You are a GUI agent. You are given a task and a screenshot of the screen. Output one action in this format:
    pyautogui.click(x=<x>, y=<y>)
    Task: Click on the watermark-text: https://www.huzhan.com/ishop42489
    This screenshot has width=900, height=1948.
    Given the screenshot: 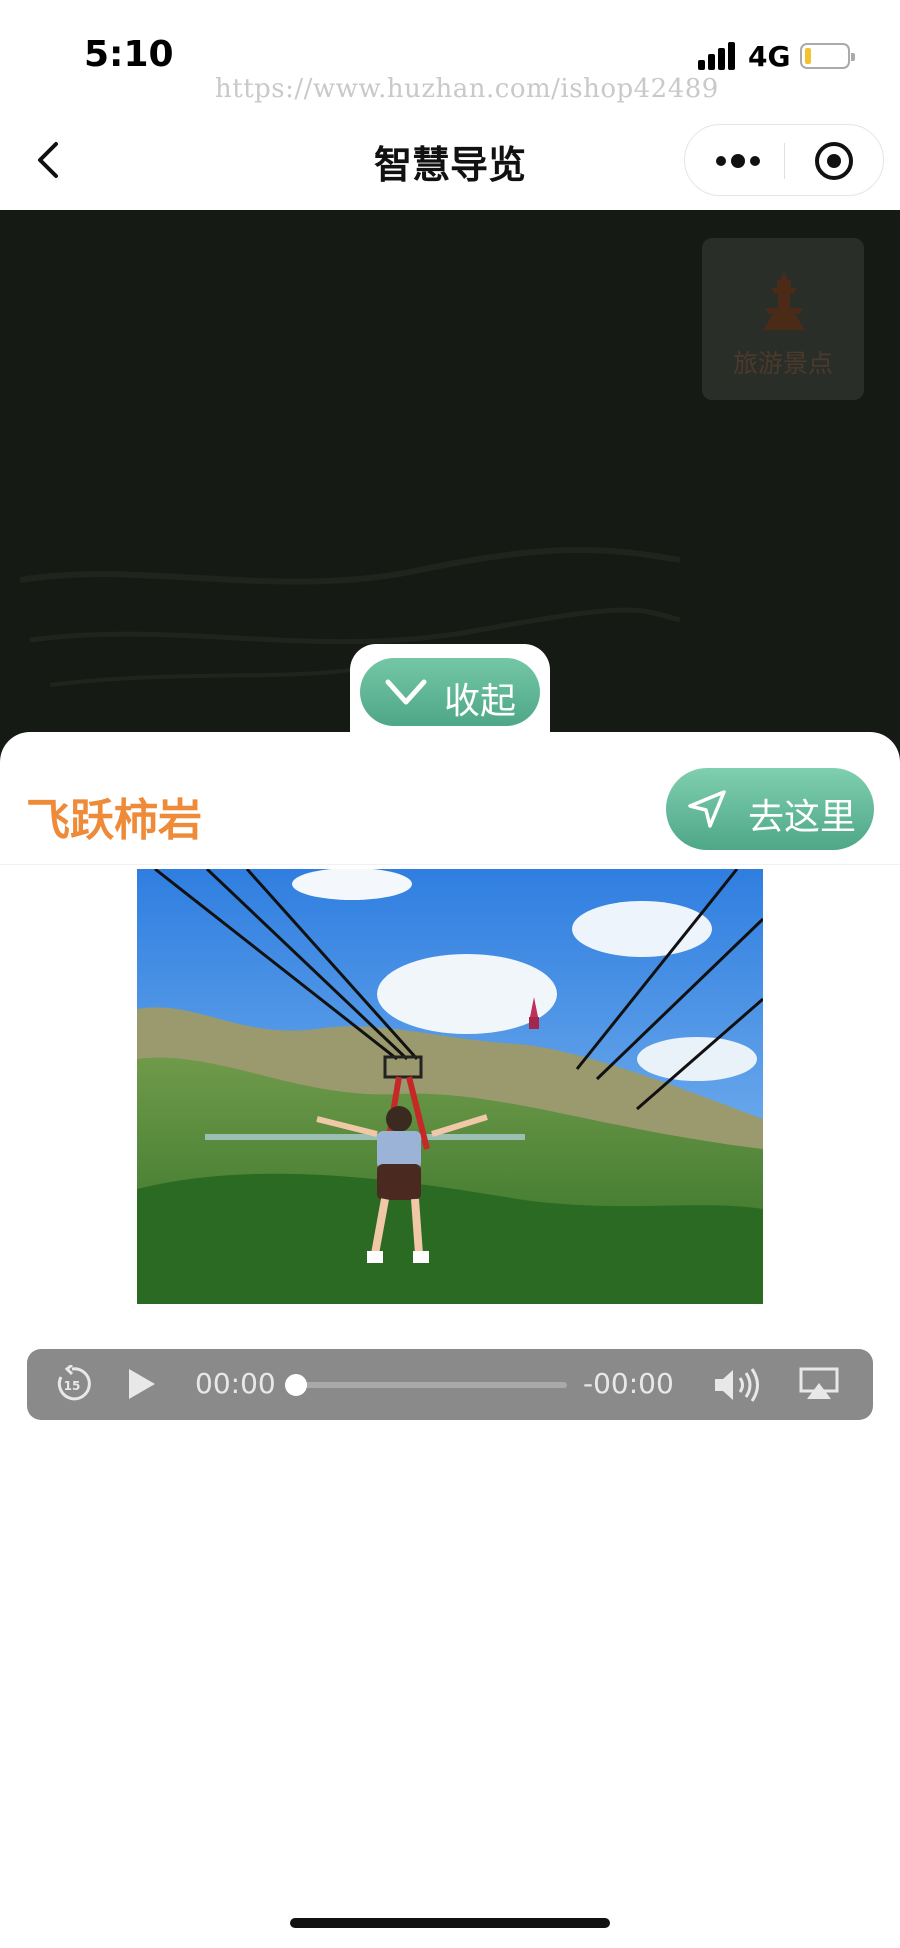 What is the action you would take?
    pyautogui.click(x=467, y=89)
    